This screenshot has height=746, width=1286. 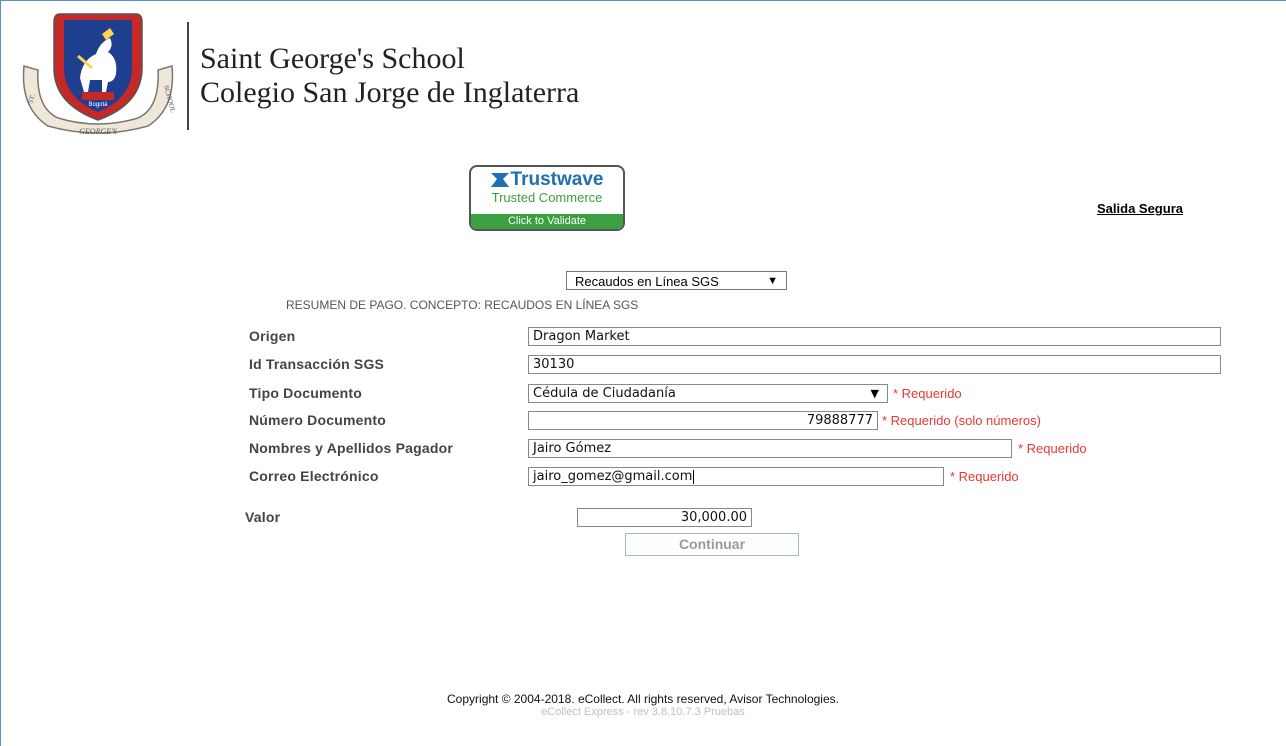 What do you see at coordinates (604, 393) in the screenshot?
I see `tipo-documento-value: Cédula de Ciudadanía` at bounding box center [604, 393].